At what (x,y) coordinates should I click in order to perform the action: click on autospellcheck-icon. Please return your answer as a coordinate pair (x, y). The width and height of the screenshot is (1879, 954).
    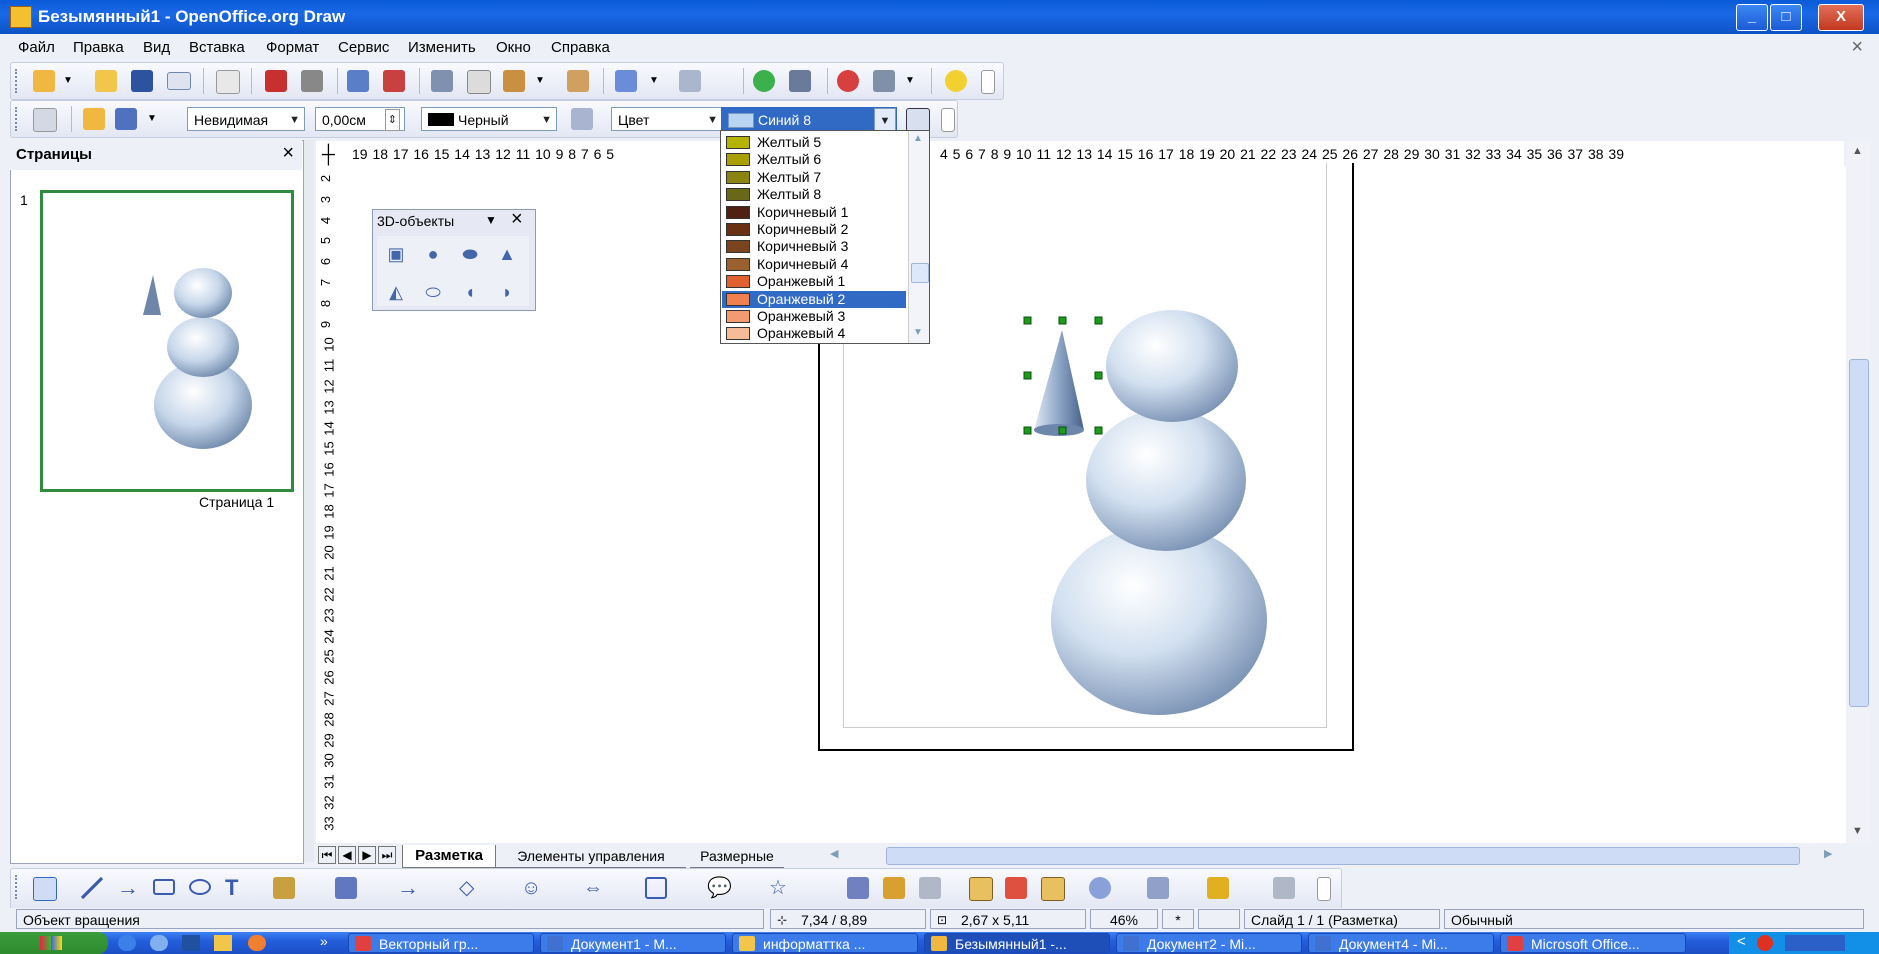
    Looking at the image, I should click on (394, 81).